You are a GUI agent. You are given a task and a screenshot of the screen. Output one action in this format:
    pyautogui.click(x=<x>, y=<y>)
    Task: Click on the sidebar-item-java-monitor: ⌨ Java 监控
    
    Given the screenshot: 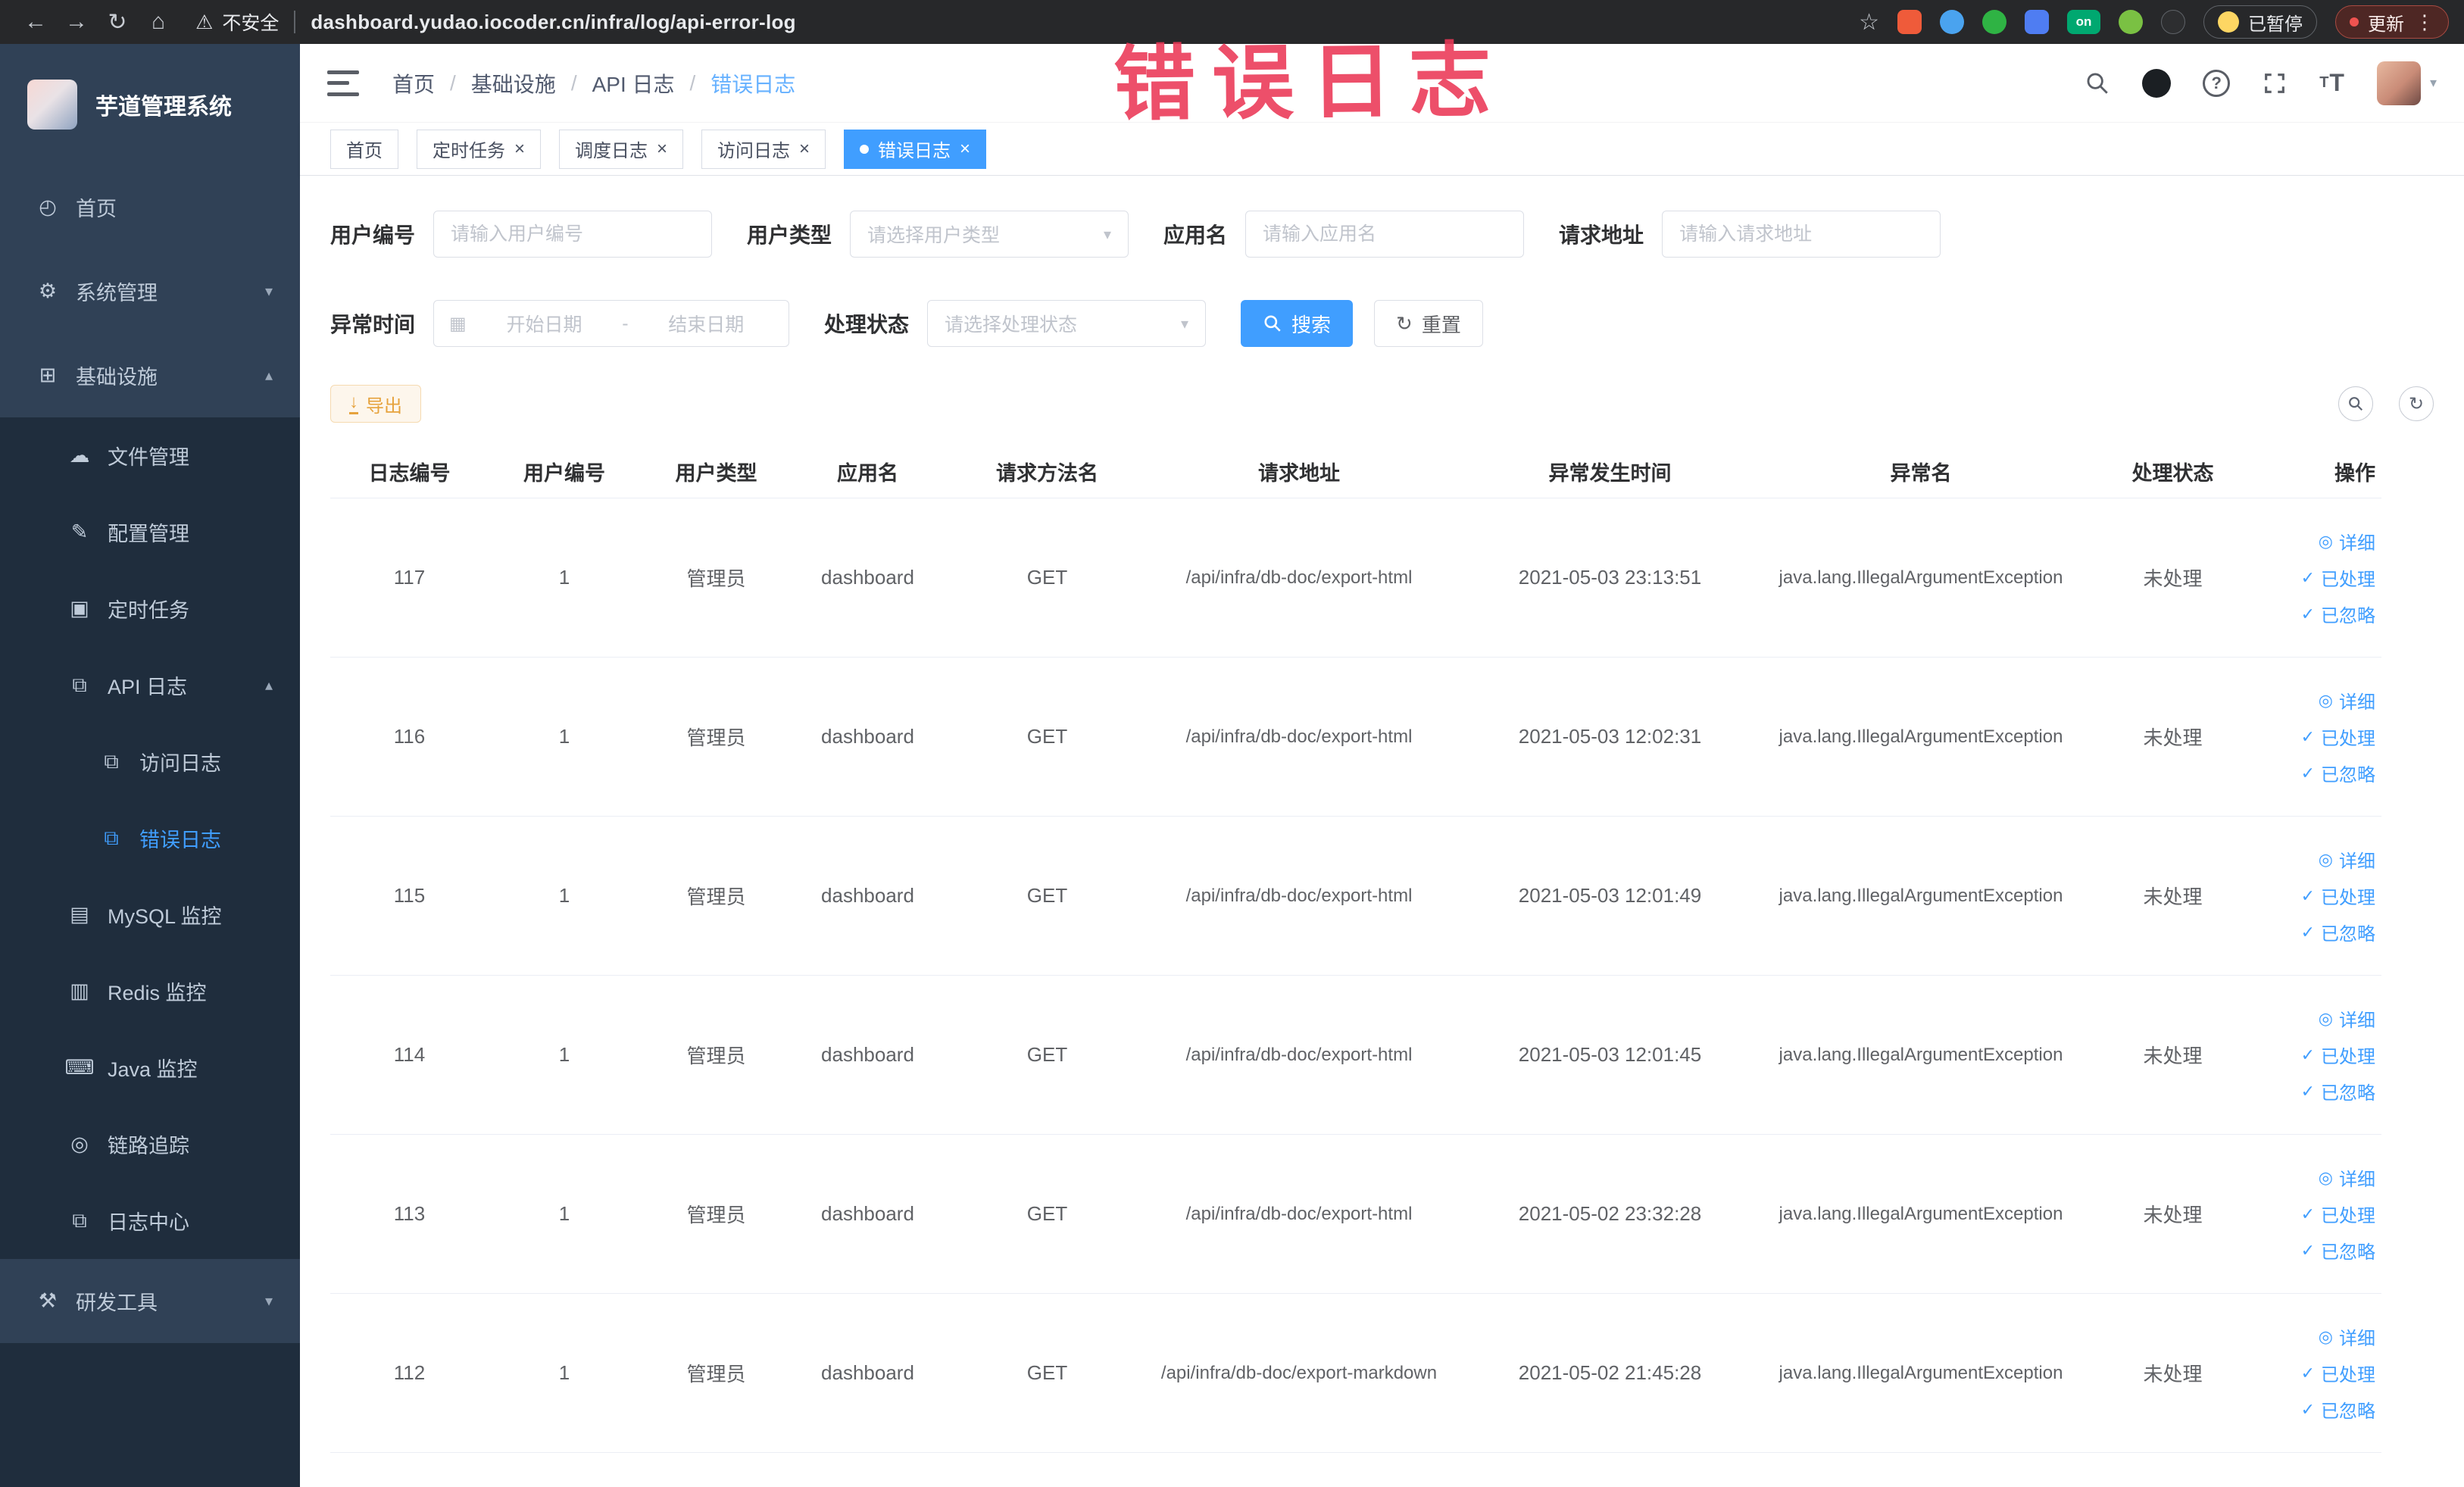 What is the action you would take?
    pyautogui.click(x=150, y=1067)
    